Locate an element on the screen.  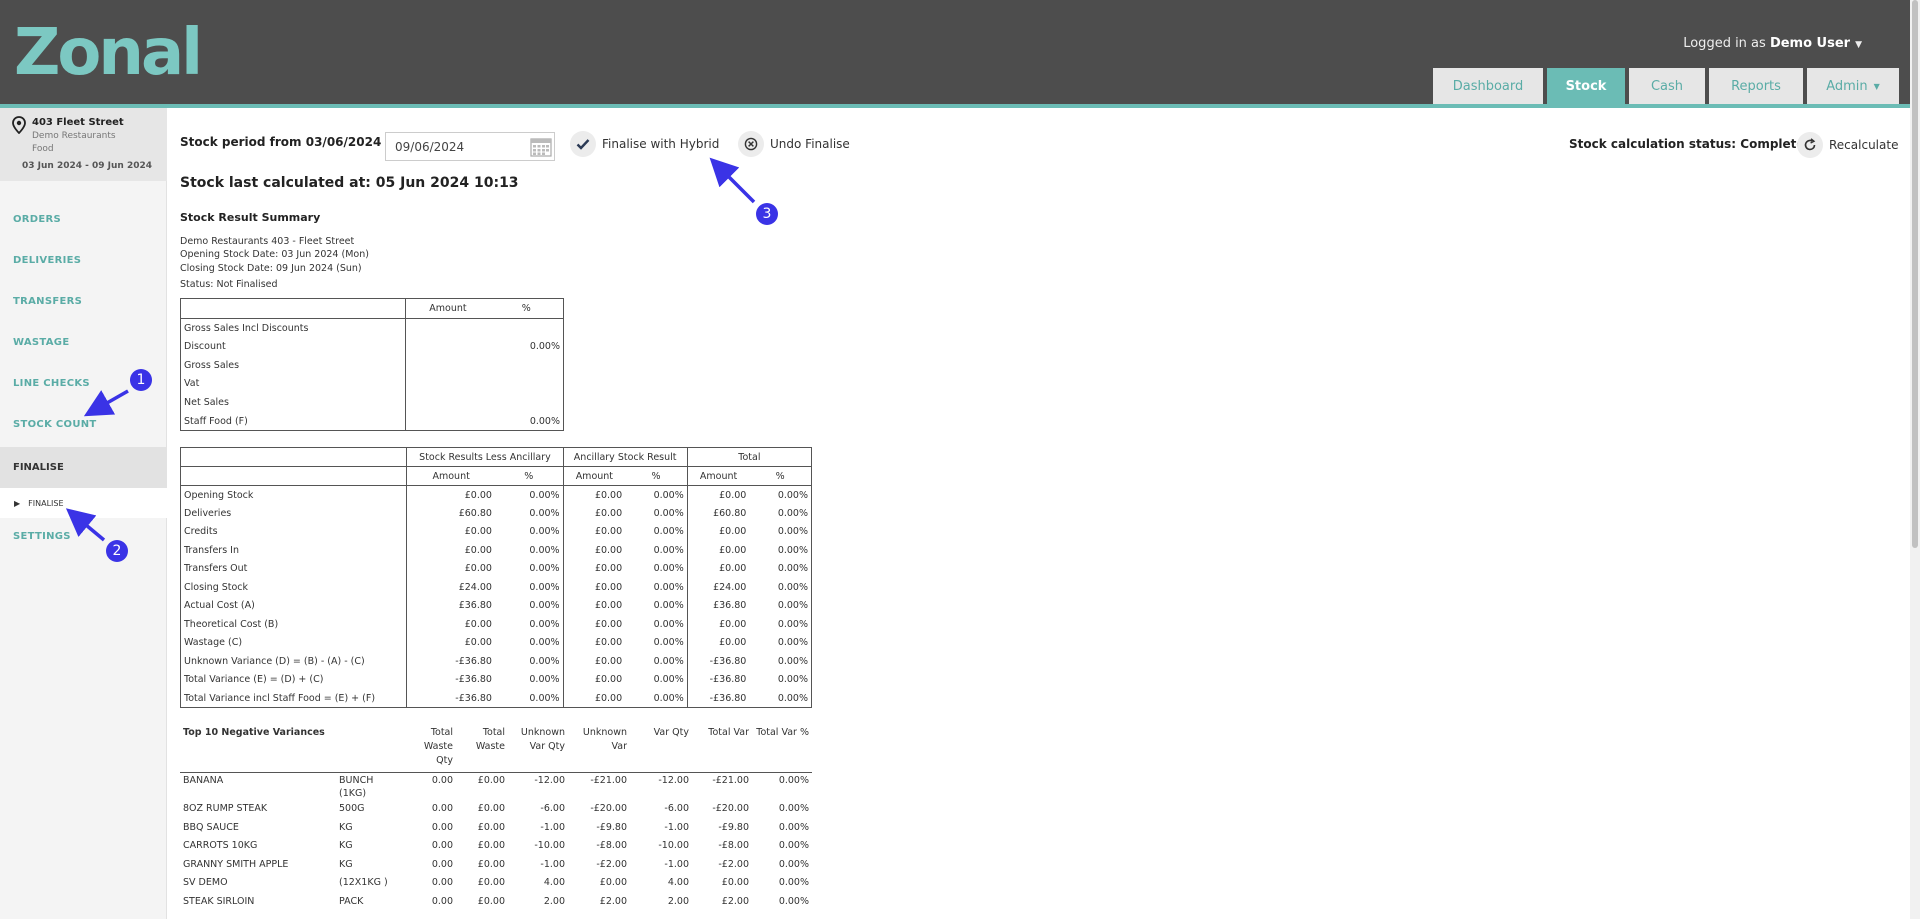
annotation-badge-3: 3 is located at coordinates (767, 214).